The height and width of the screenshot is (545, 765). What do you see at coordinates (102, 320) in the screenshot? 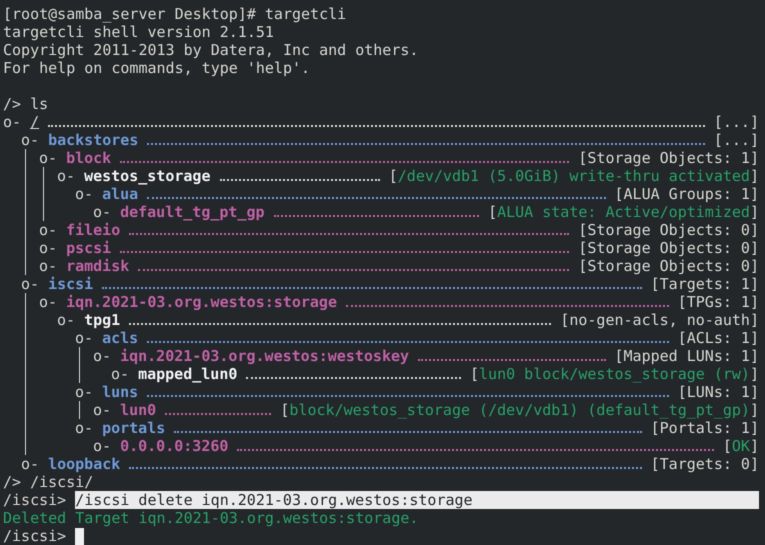
I see `tree-node-name: tpg1` at bounding box center [102, 320].